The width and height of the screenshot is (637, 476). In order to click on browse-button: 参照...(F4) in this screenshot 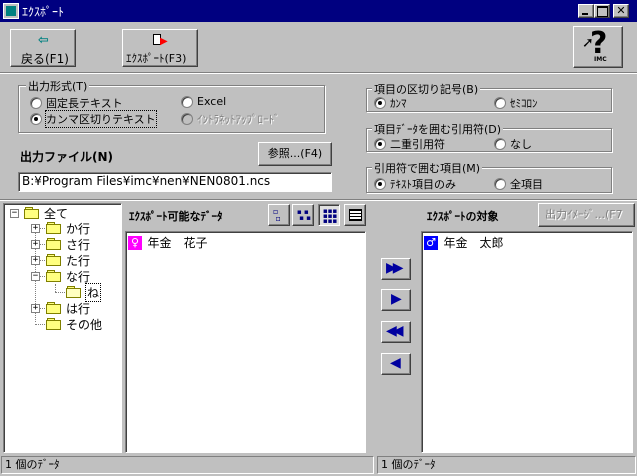, I will do `click(295, 154)`.